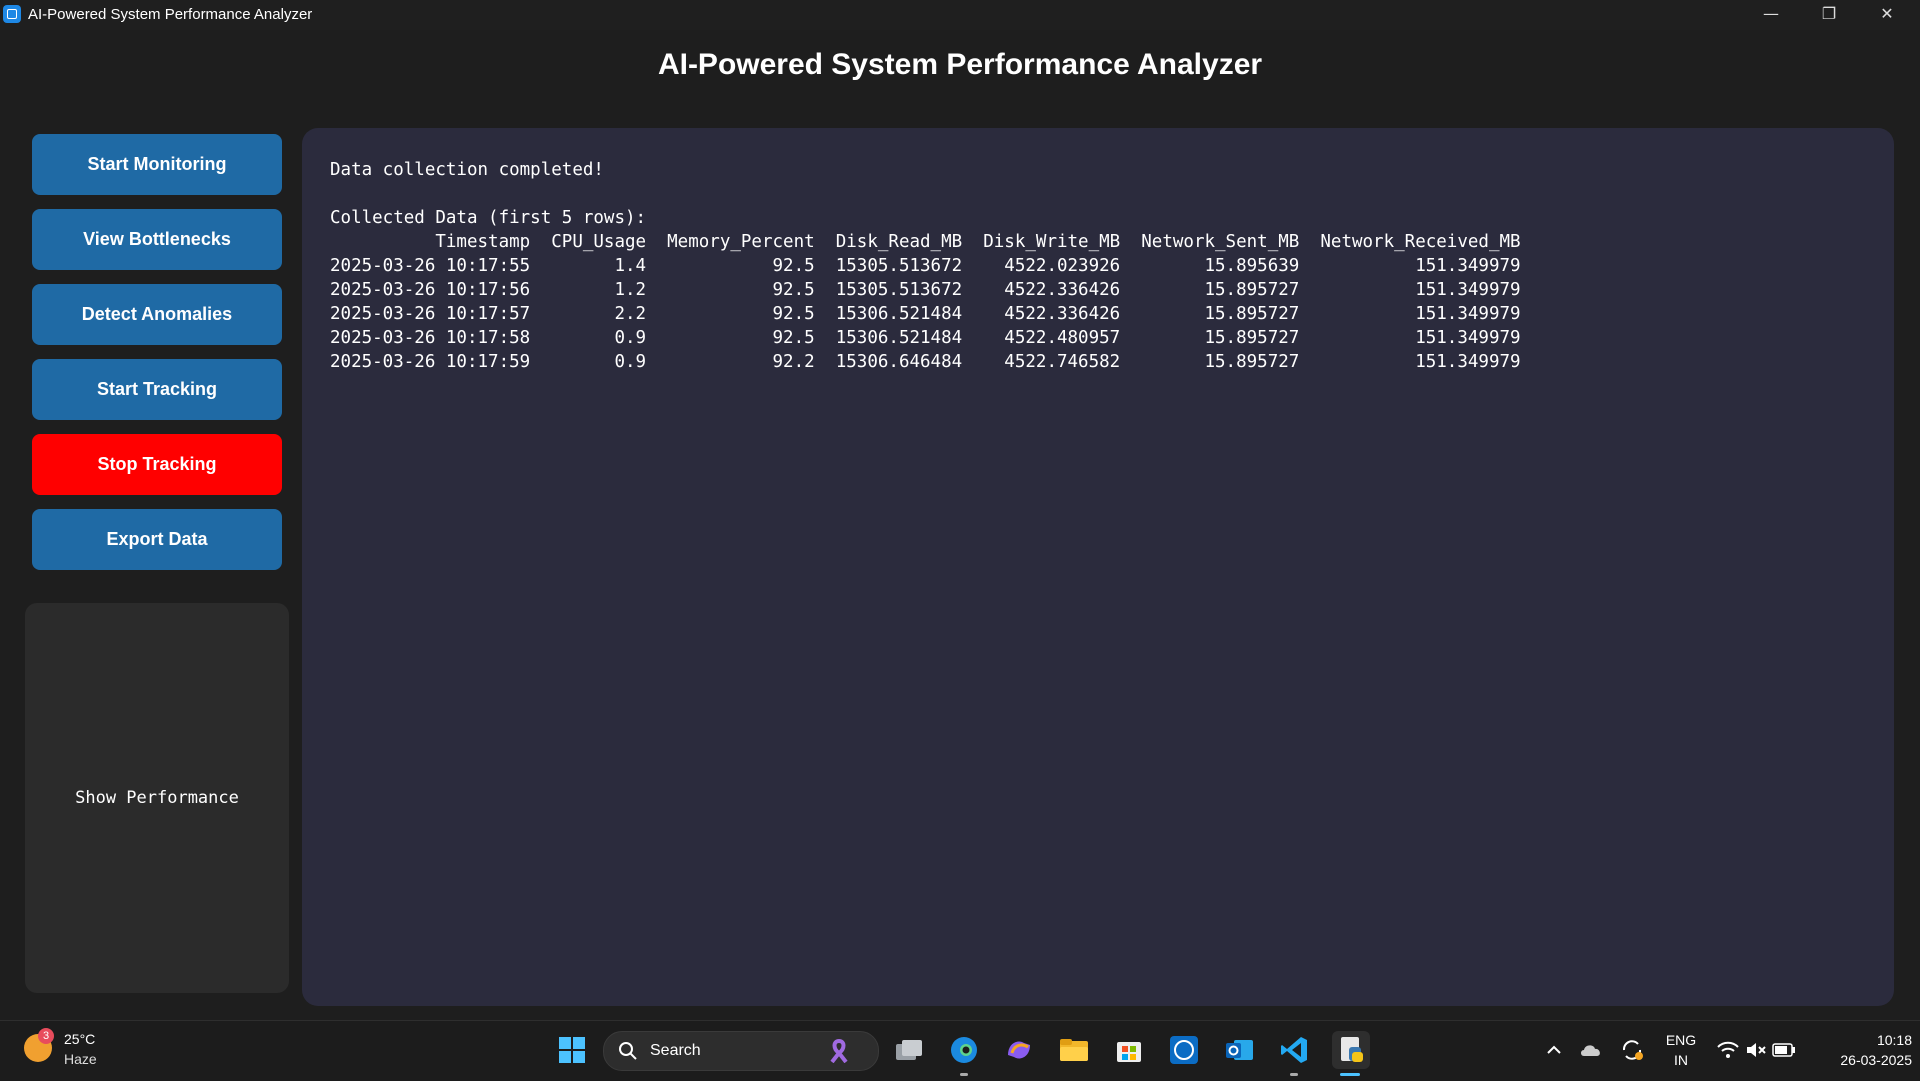 The height and width of the screenshot is (1081, 1920). I want to click on view-bottlenecks-button: View Bottlenecks, so click(157, 239).